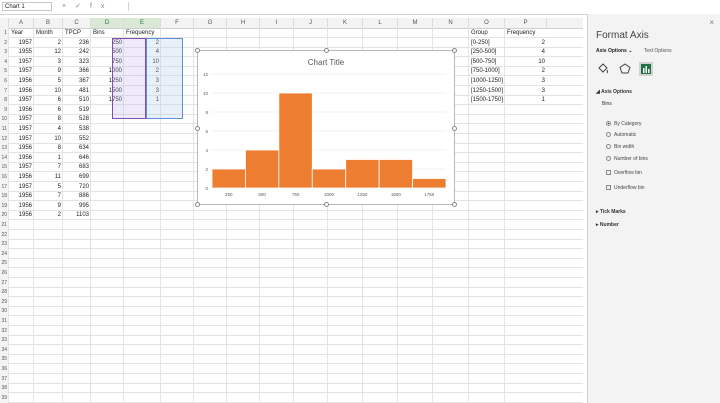 The width and height of the screenshot is (720, 403). What do you see at coordinates (487, 33) in the screenshot?
I see `header-cell: Group` at bounding box center [487, 33].